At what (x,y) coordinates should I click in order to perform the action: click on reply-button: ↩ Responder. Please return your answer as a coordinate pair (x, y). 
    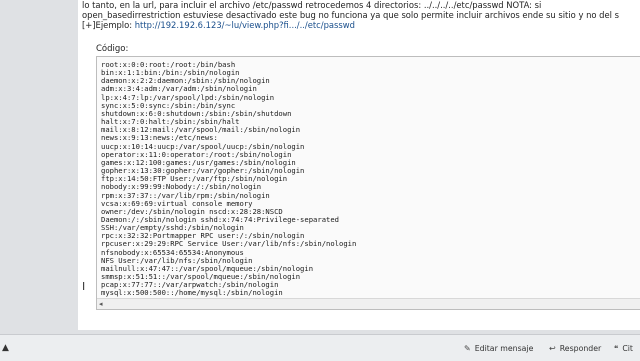
    Looking at the image, I should click on (575, 348).